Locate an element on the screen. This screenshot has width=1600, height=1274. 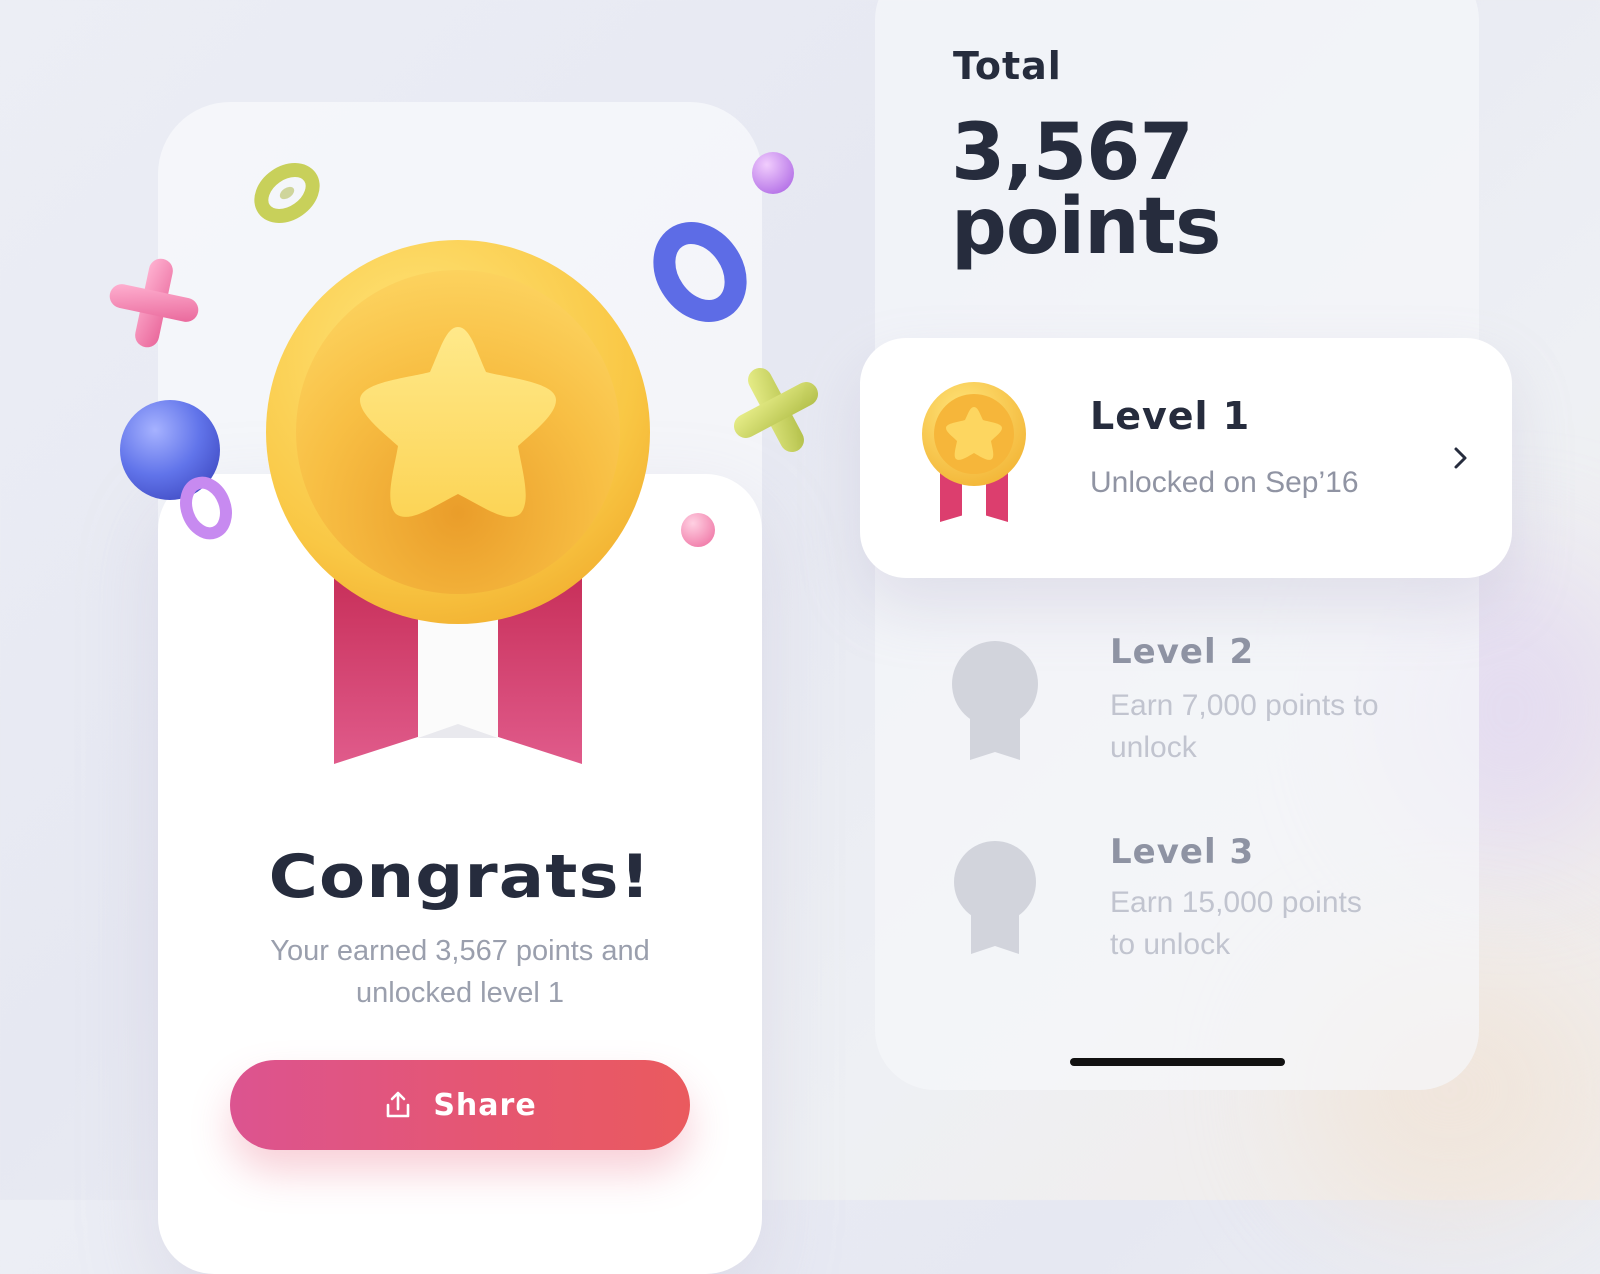
congrats-subtitle-line: Your earned 3,567 points and is located at coordinates (460, 951).